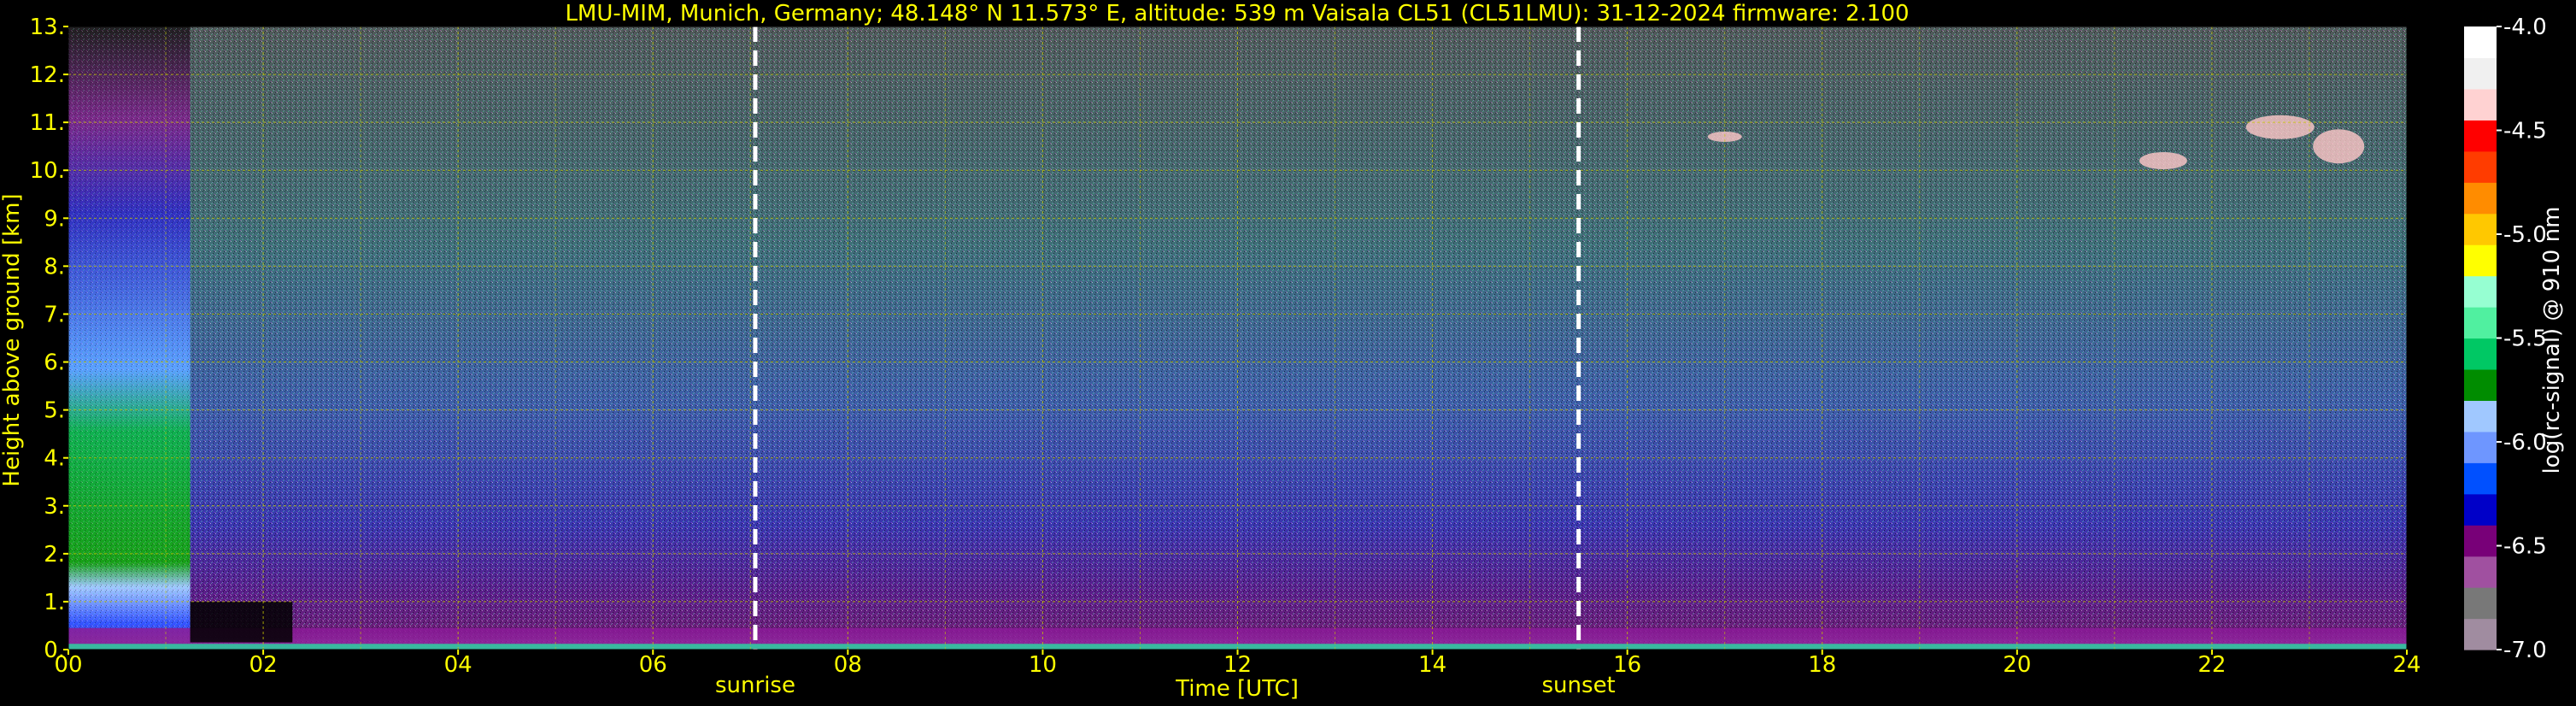 This screenshot has width=2576, height=706. What do you see at coordinates (1043, 665) in the screenshot?
I see `x-tick-label: 10` at bounding box center [1043, 665].